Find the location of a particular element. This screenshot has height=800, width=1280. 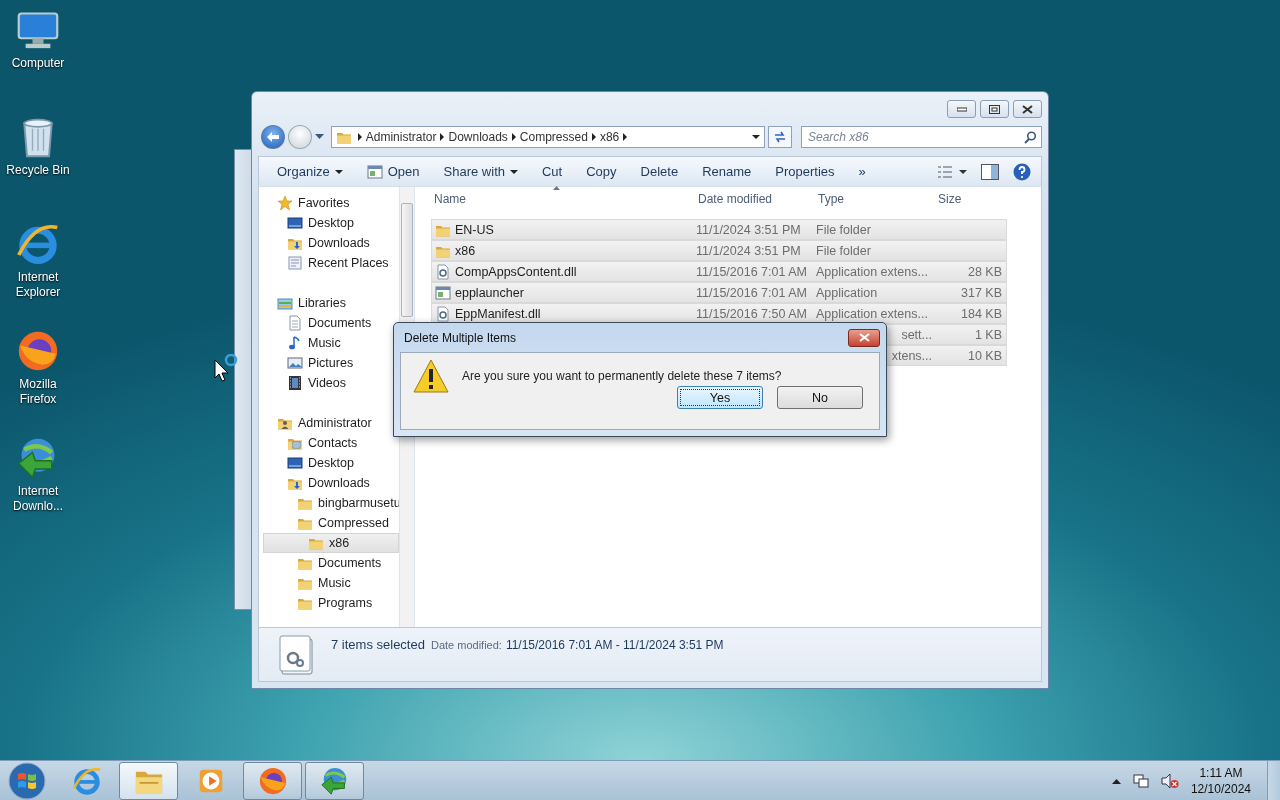

selection-count: 7 items selected is located at coordinates (378, 644).